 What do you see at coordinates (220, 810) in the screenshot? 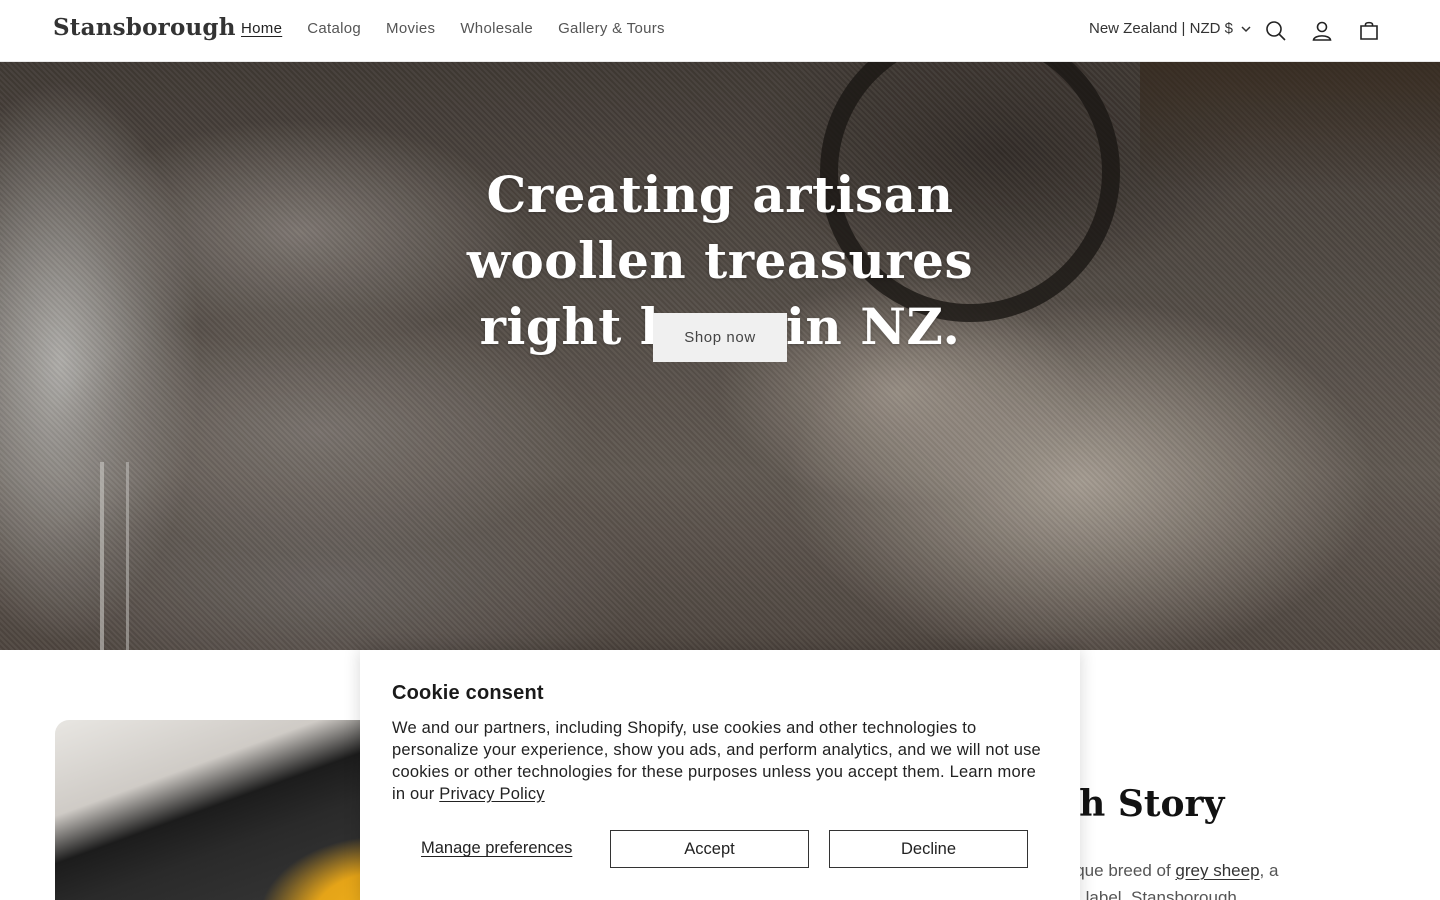
I see `story-image` at bounding box center [220, 810].